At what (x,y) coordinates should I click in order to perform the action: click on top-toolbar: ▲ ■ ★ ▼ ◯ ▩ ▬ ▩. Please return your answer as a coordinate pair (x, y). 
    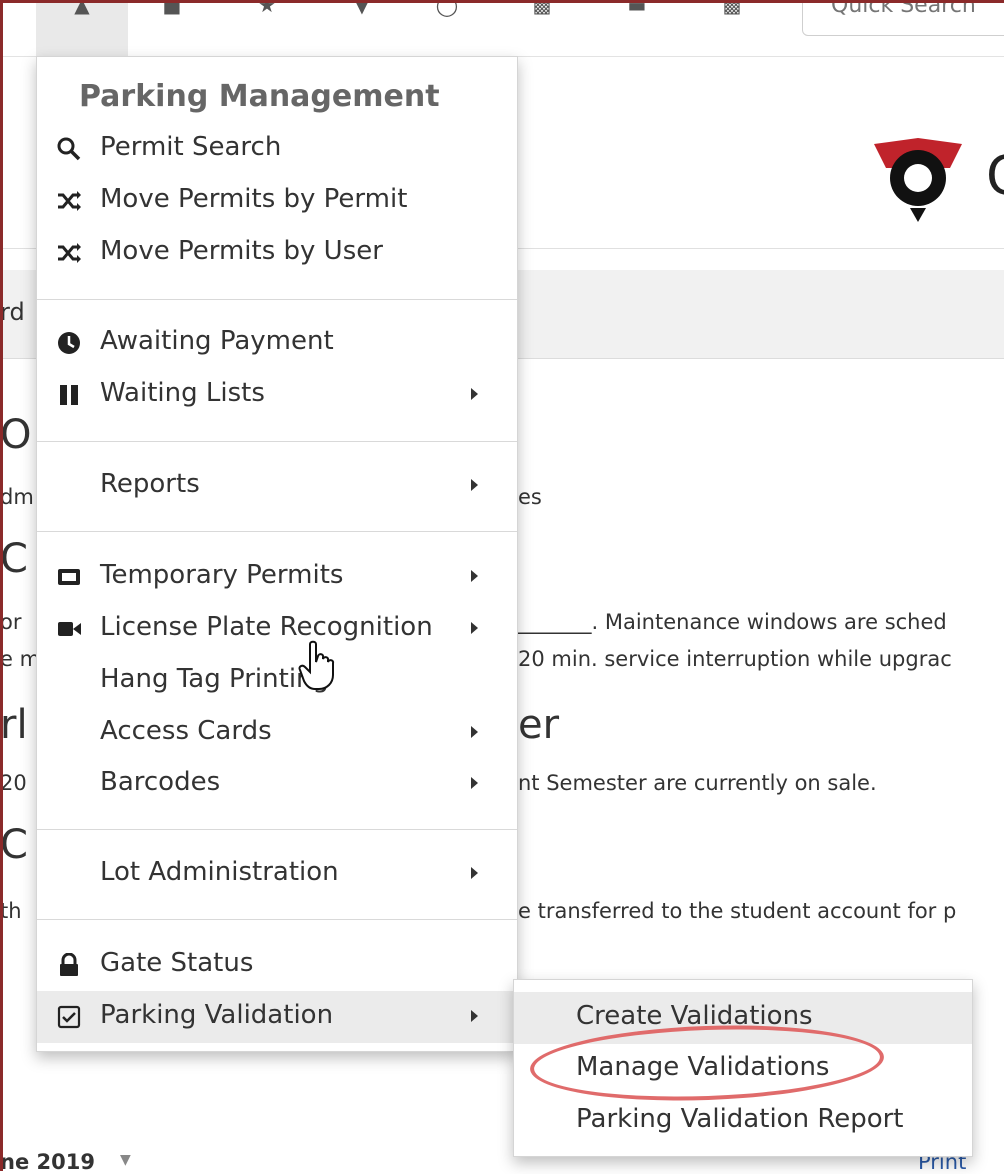
    Looking at the image, I should click on (502, 28).